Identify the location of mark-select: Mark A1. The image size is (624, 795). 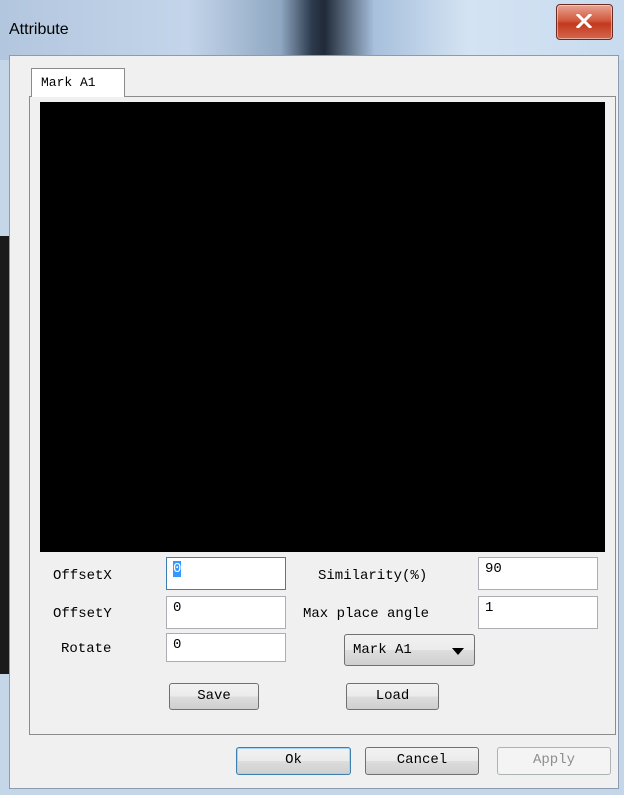
(409, 650).